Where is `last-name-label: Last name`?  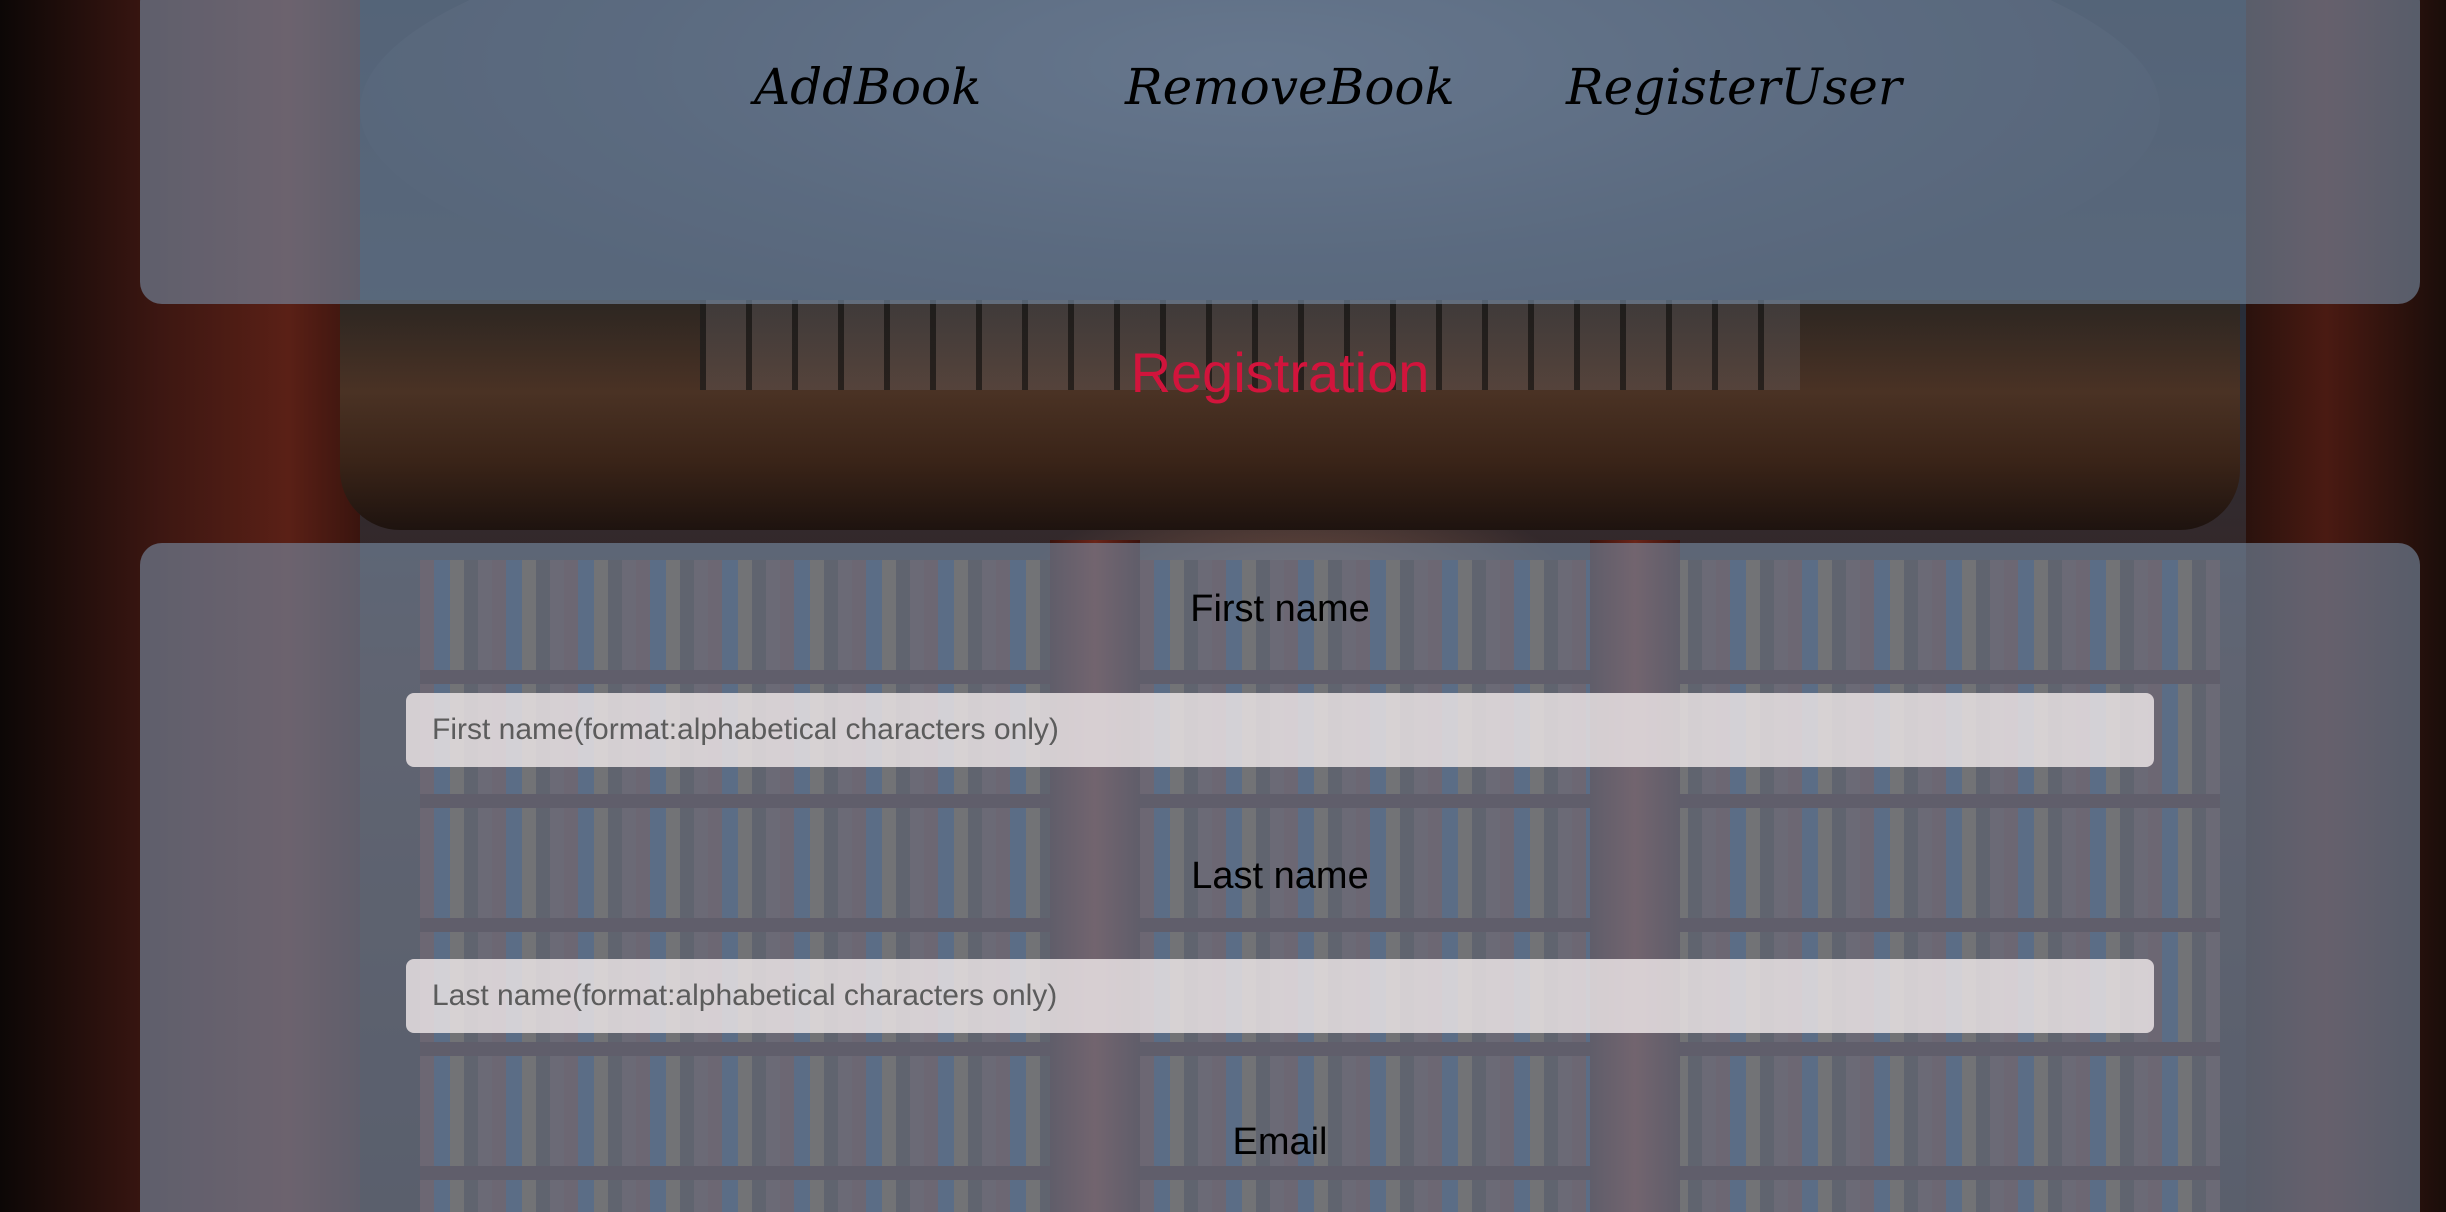 last-name-label: Last name is located at coordinates (1280, 876).